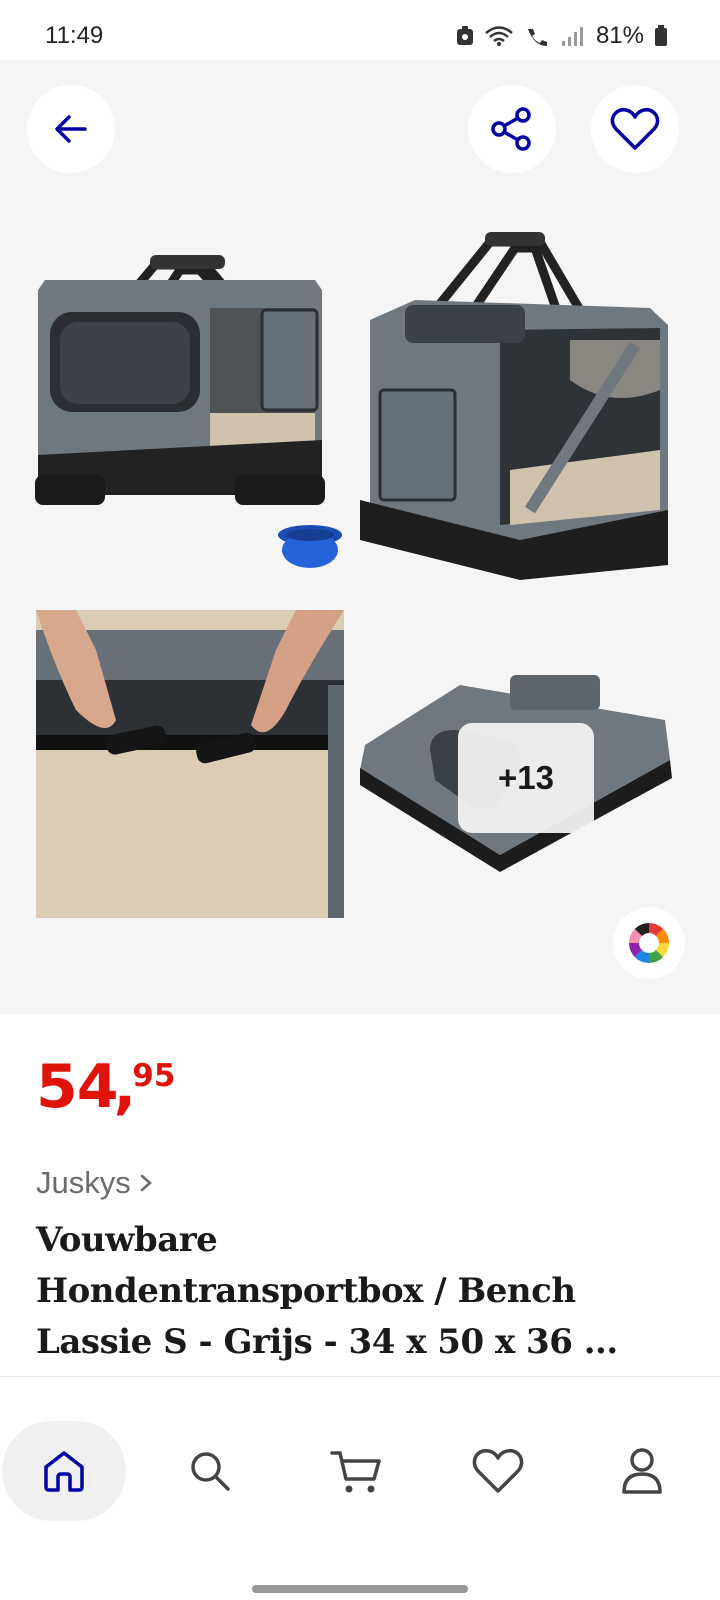 The width and height of the screenshot is (720, 1600). I want to click on more-images-badge: +13, so click(526, 778).